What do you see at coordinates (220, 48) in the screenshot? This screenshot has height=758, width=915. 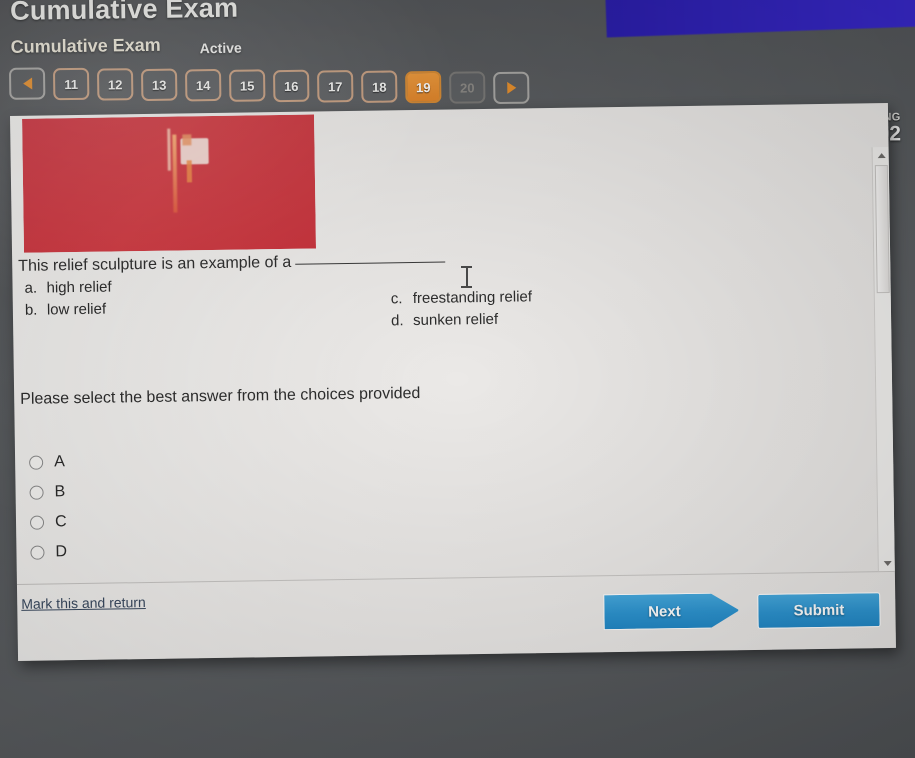 I see `exam-status-label: Active` at bounding box center [220, 48].